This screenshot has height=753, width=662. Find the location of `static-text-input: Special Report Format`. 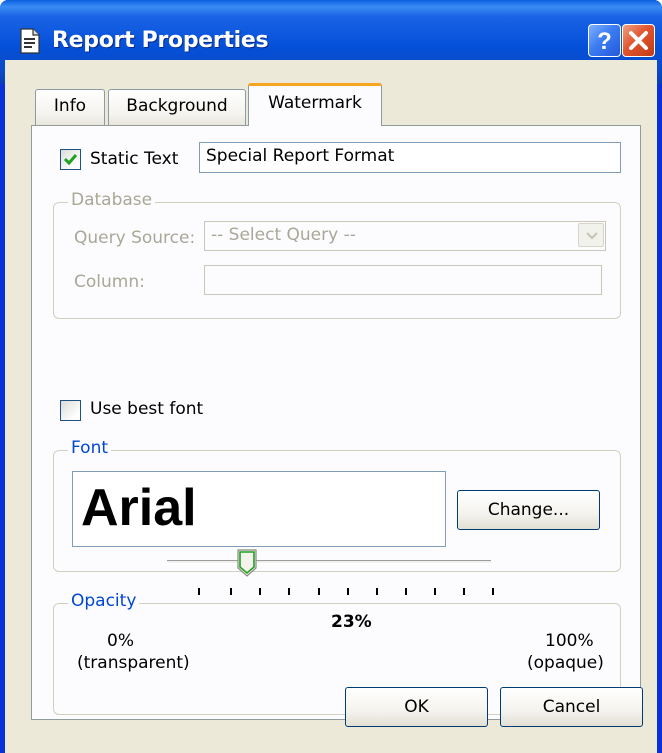

static-text-input: Special Report Format is located at coordinates (410, 157).